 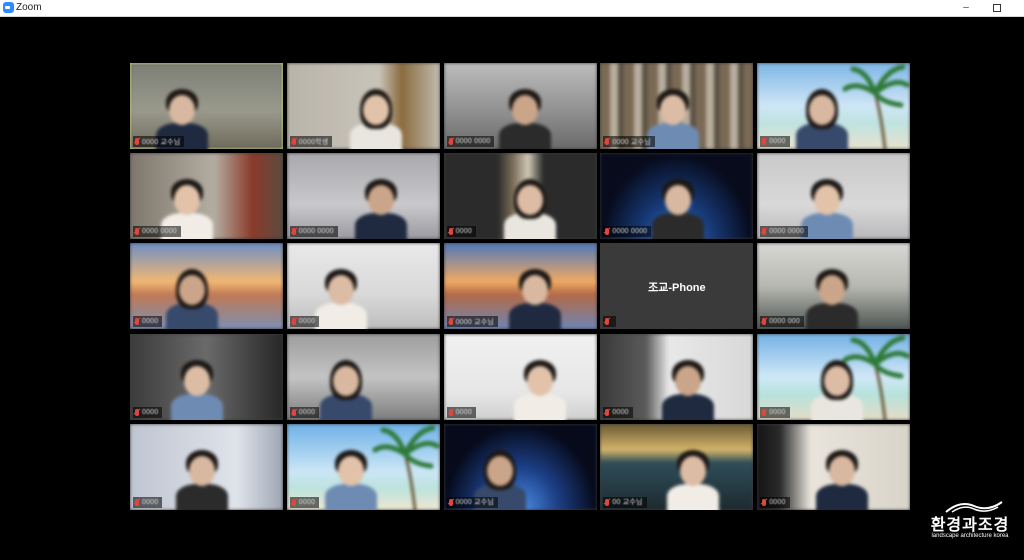 What do you see at coordinates (627, 503) in the screenshot?
I see `participant-name: 00 교수님` at bounding box center [627, 503].